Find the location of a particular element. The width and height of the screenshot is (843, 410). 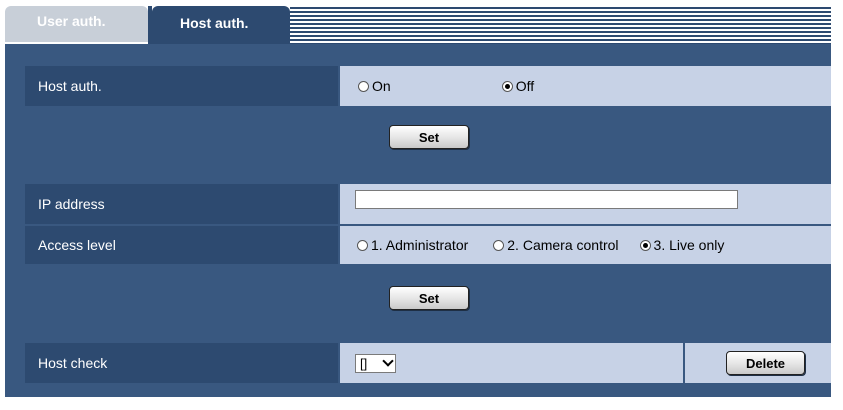

tab-user-auth: User auth. is located at coordinates (76, 24).